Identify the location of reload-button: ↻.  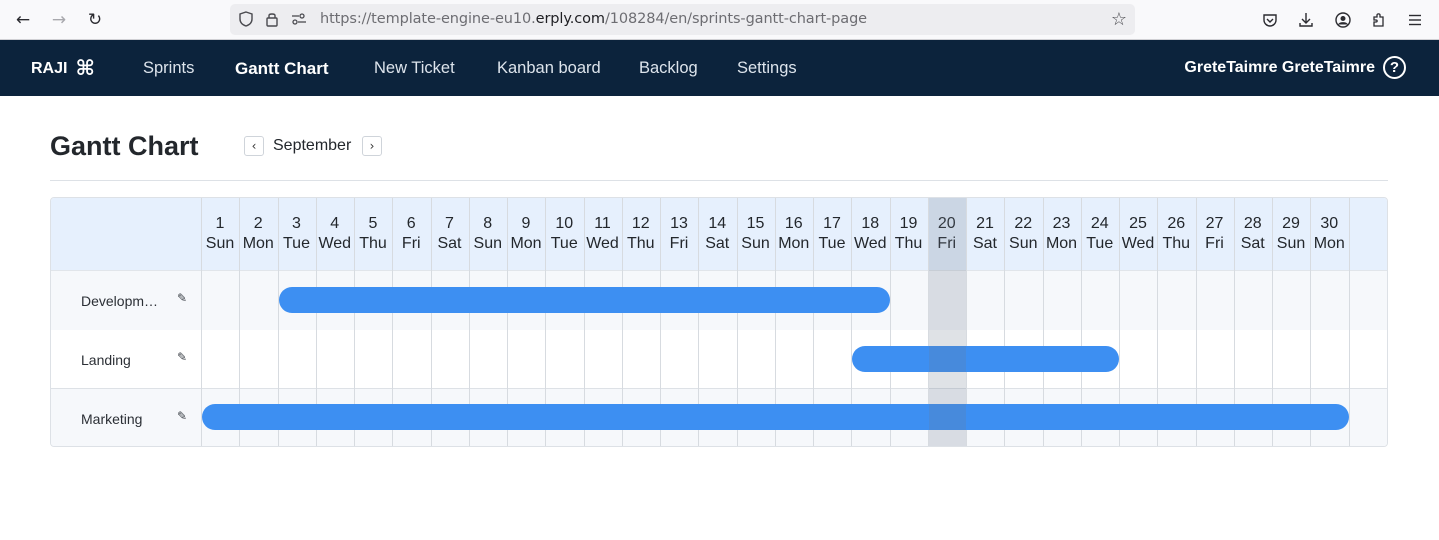
(95, 20).